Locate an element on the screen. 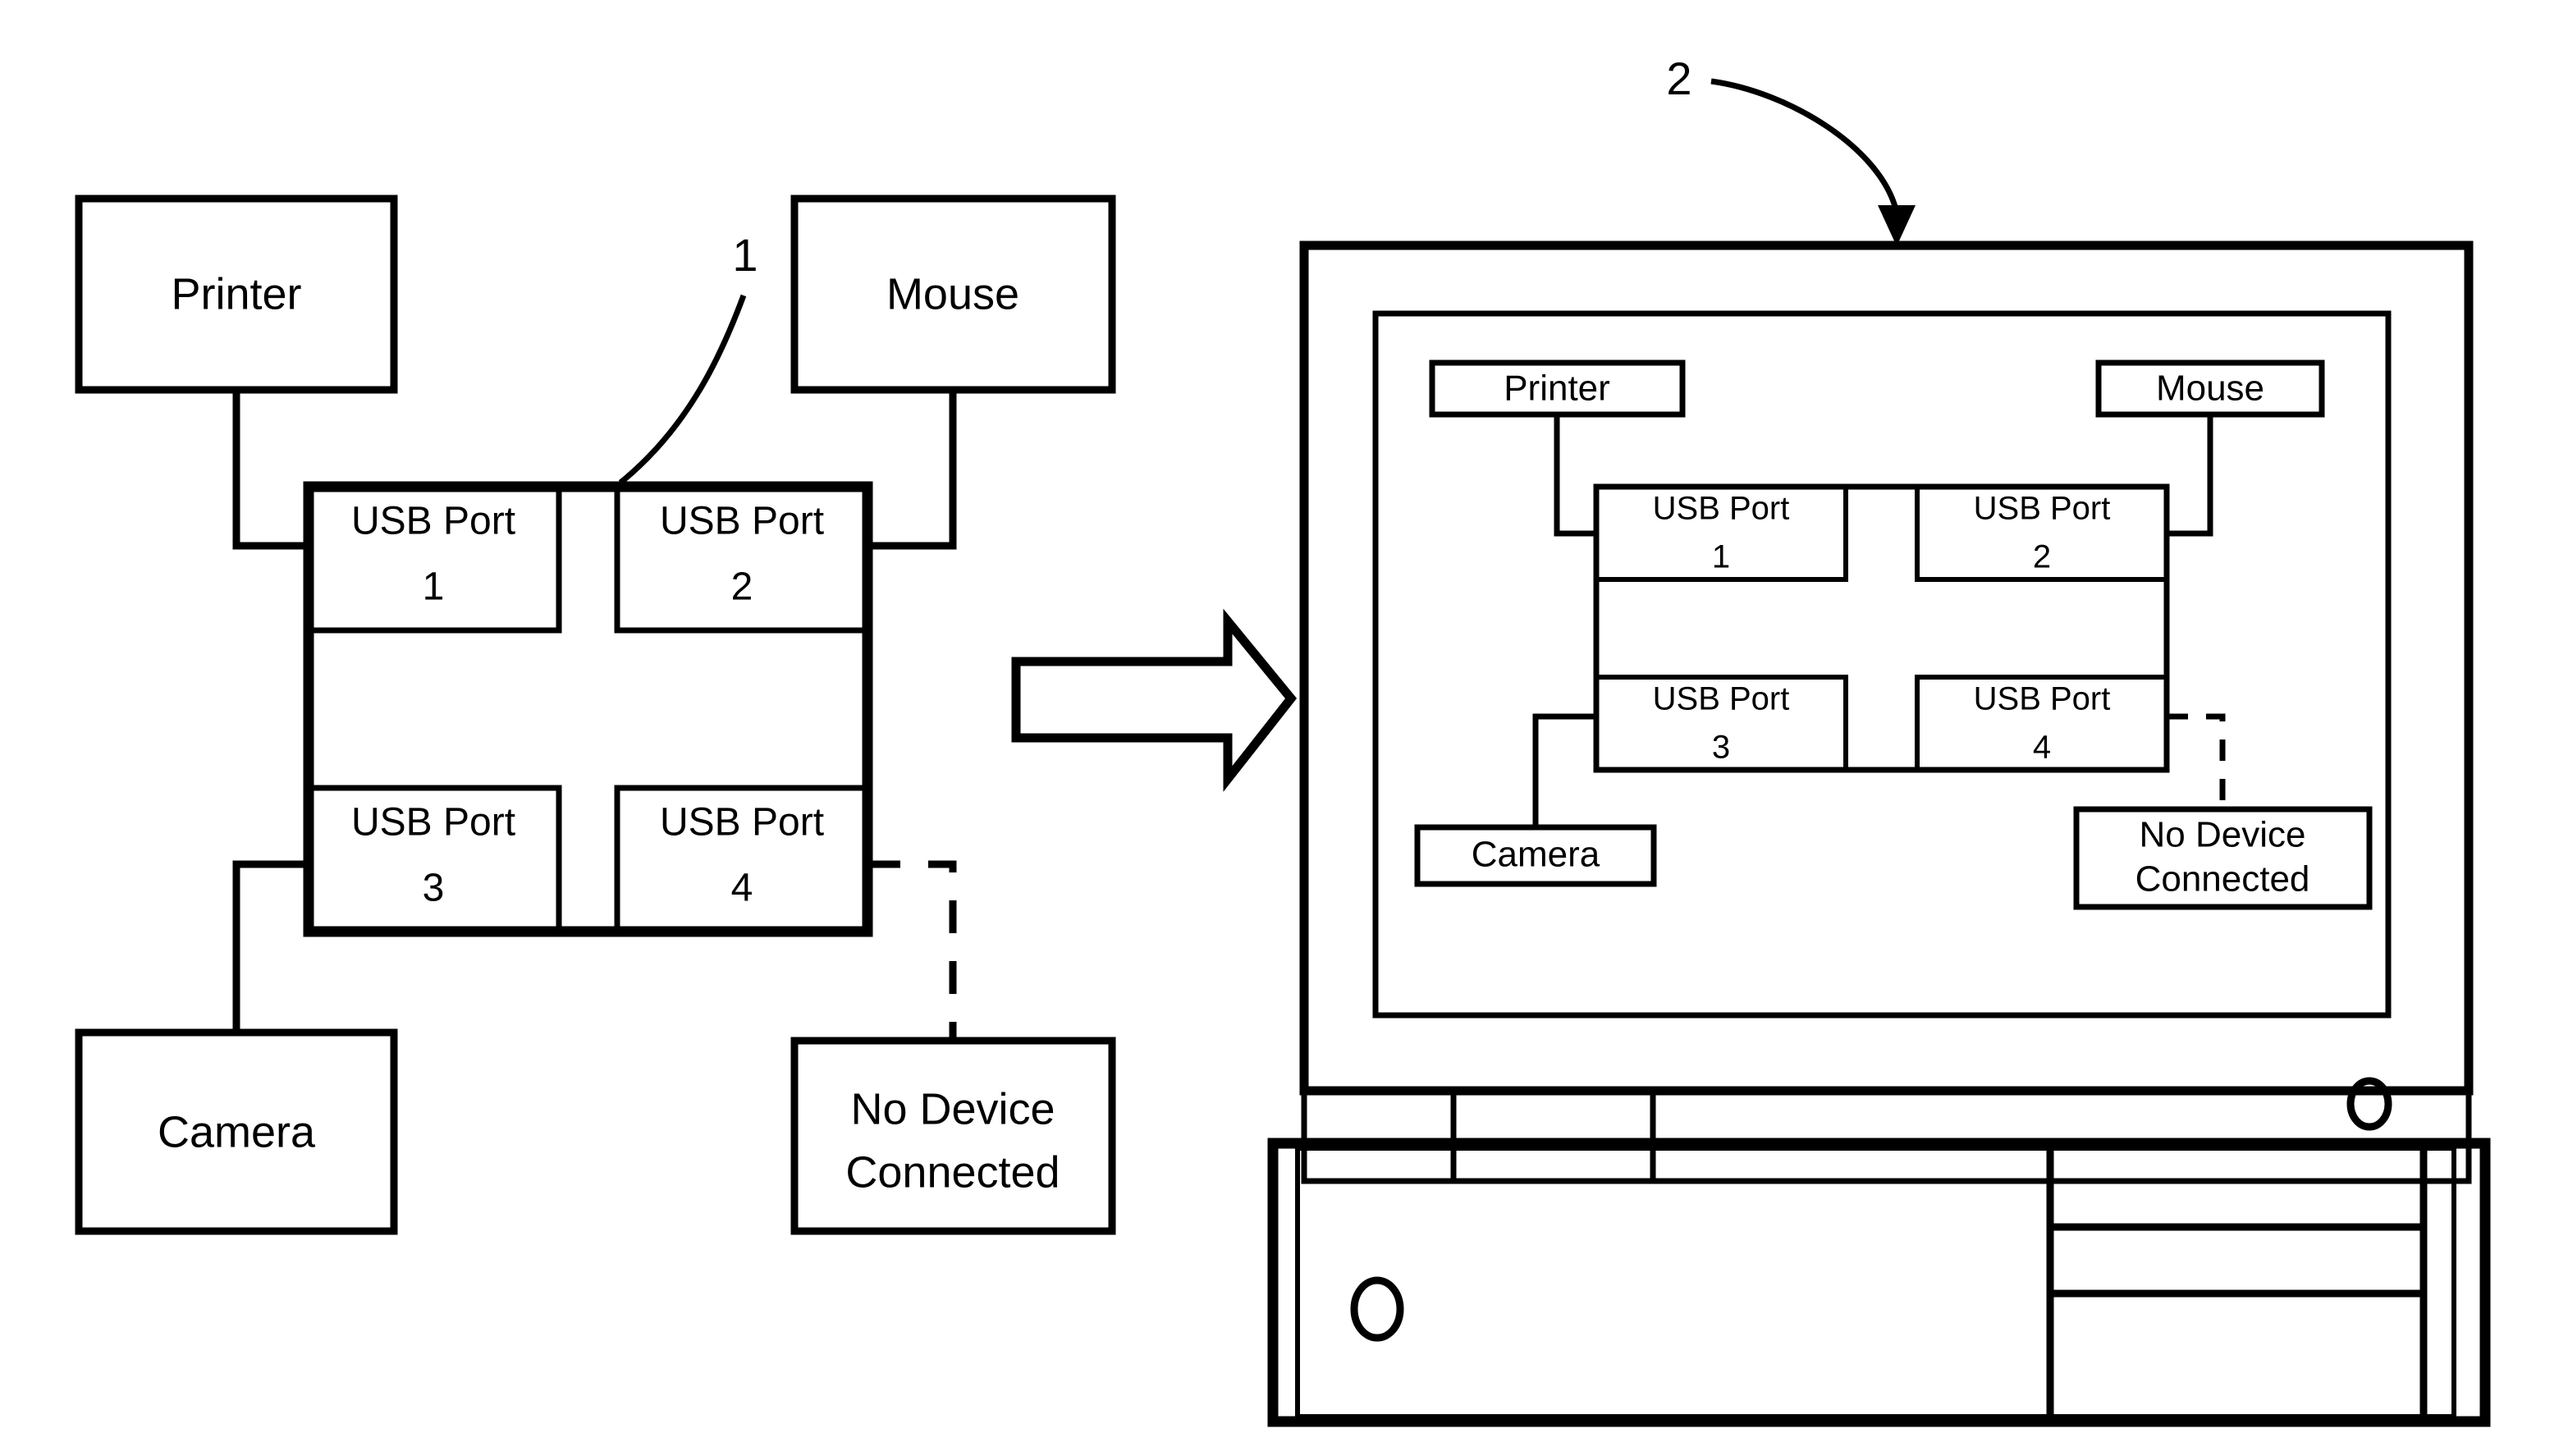  no-device-label-line1: No Device is located at coordinates (952, 1108).